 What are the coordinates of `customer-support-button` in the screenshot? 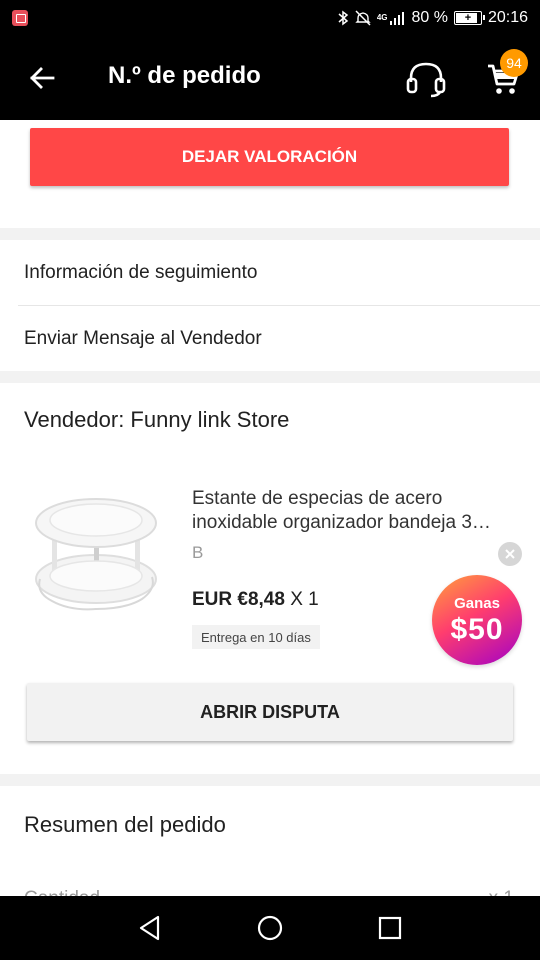 It's located at (426, 79).